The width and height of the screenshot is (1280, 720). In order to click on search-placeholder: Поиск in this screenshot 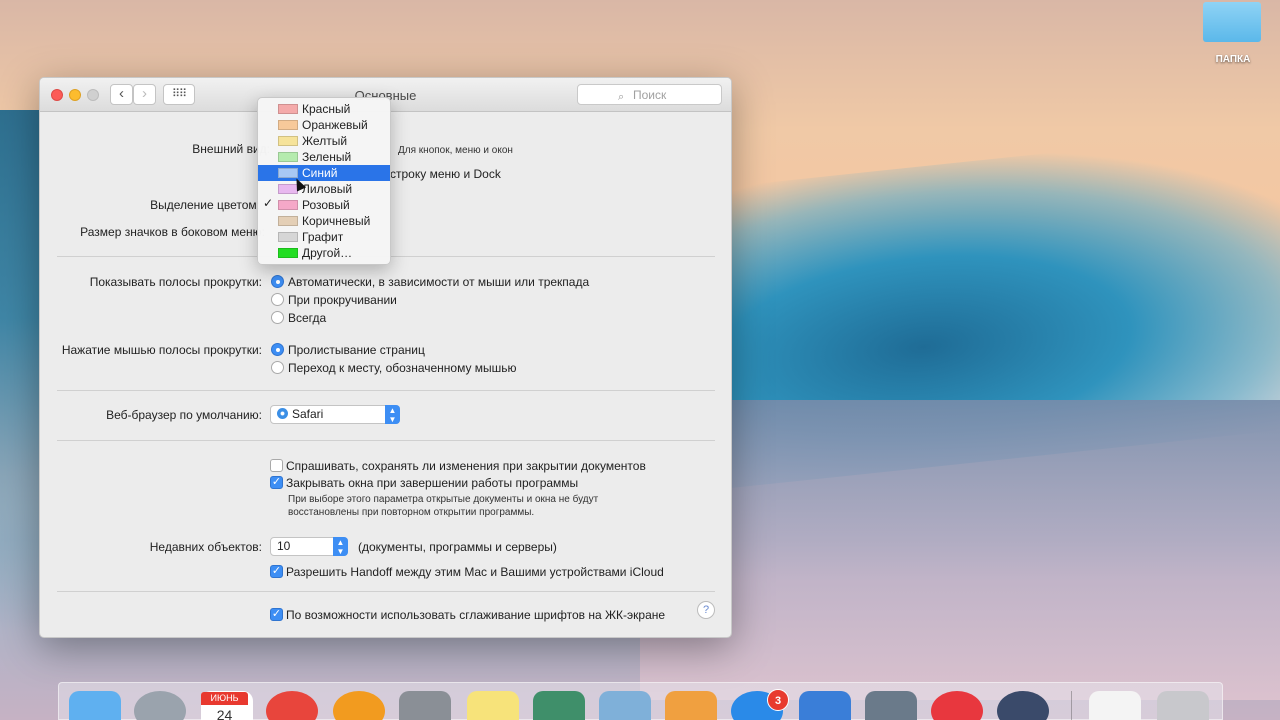, I will do `click(650, 95)`.